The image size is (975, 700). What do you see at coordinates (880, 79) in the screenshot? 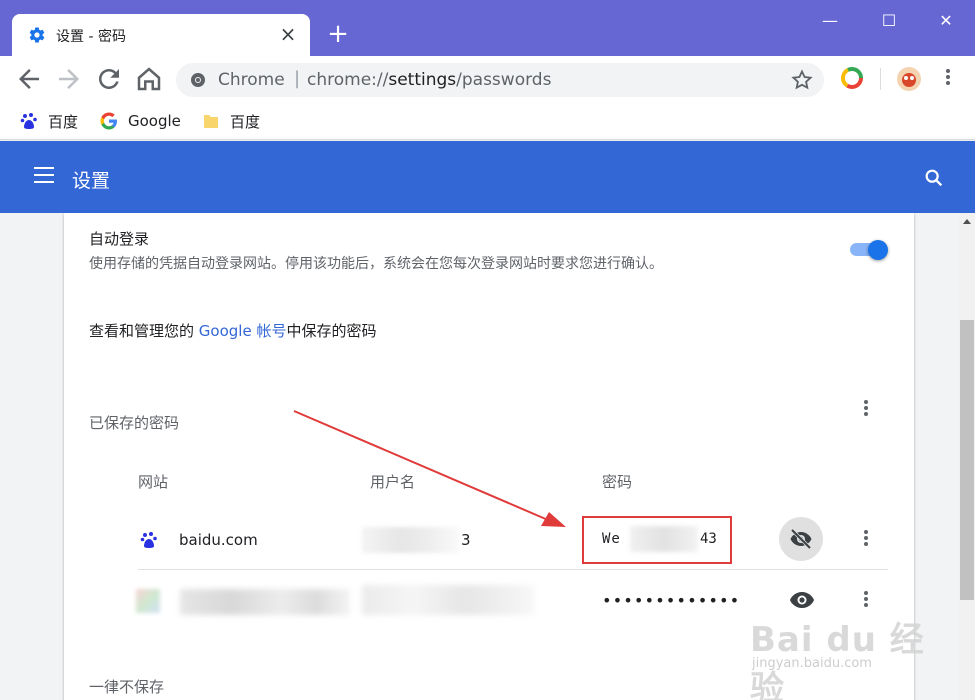
I see `toolbar-divider` at bounding box center [880, 79].